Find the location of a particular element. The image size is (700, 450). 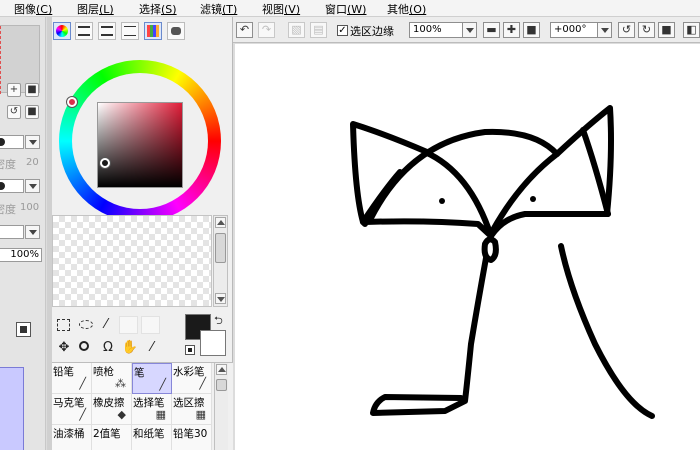

brush-pencil30: 铅笔30 is located at coordinates (192, 437).